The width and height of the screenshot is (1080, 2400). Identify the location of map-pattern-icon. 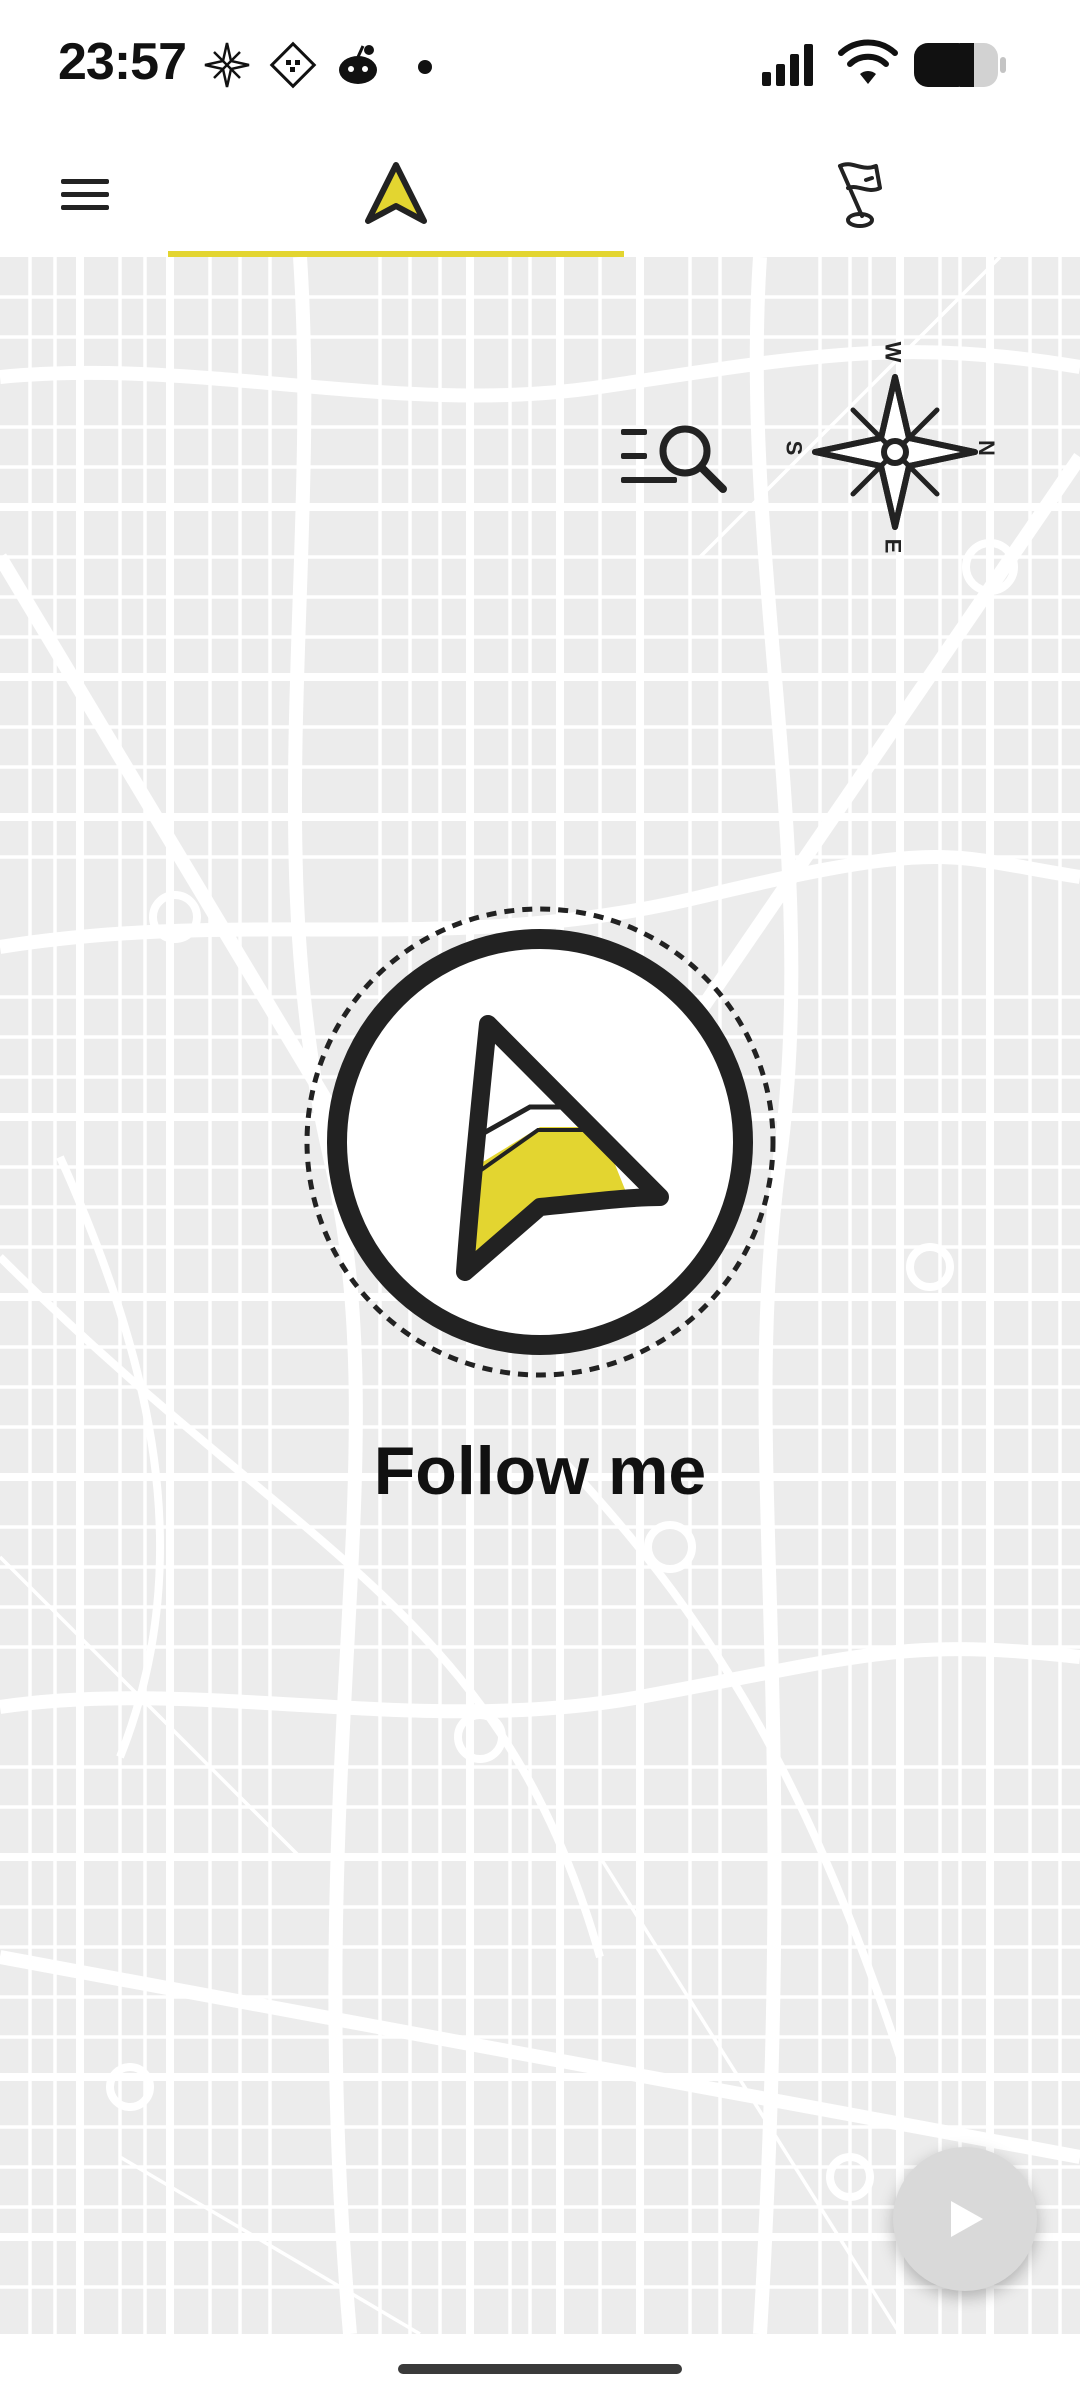
(293, 65).